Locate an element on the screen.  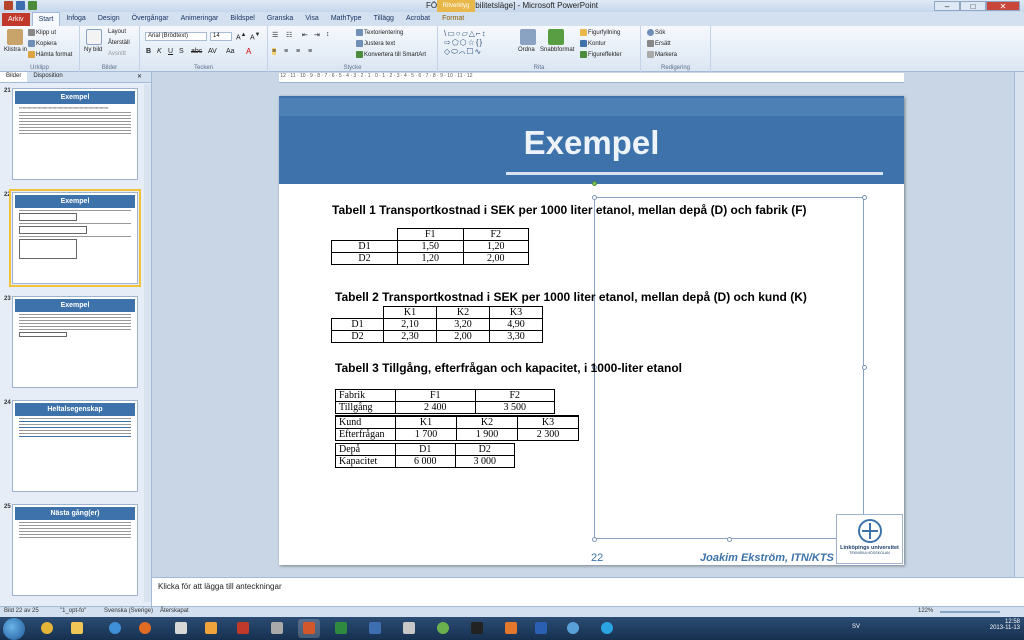
text-direction-button: Textorientering is located at coordinates (379, 32).